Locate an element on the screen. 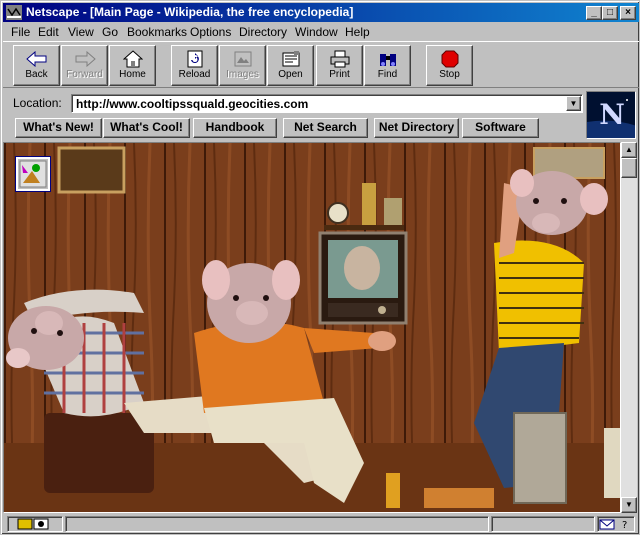 Image resolution: width=640 pixels, height=535 pixels. menu-help: Help is located at coordinates (357, 32).